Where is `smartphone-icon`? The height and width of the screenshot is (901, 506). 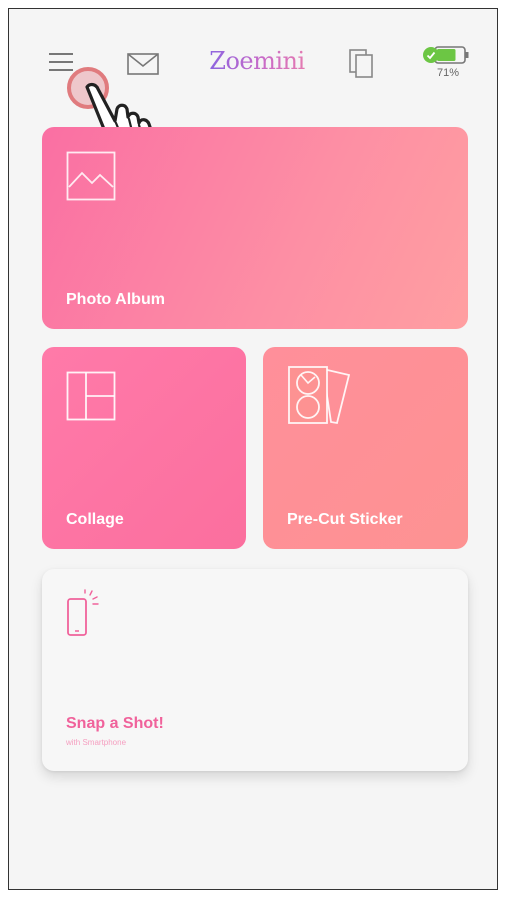
smartphone-icon is located at coordinates (83, 612).